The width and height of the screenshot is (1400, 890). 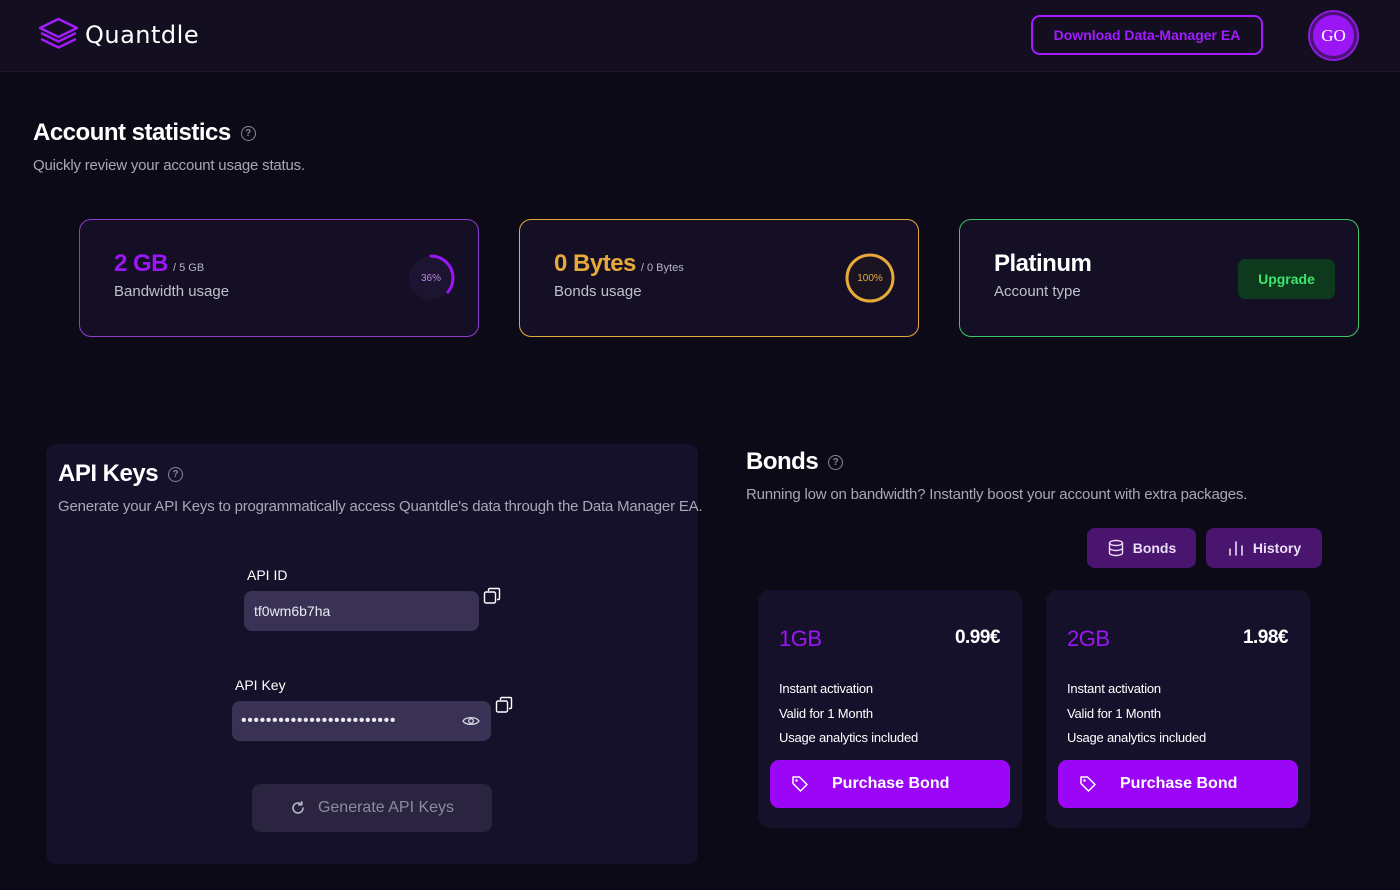 I want to click on refresh-icon, so click(x=298, y=807).